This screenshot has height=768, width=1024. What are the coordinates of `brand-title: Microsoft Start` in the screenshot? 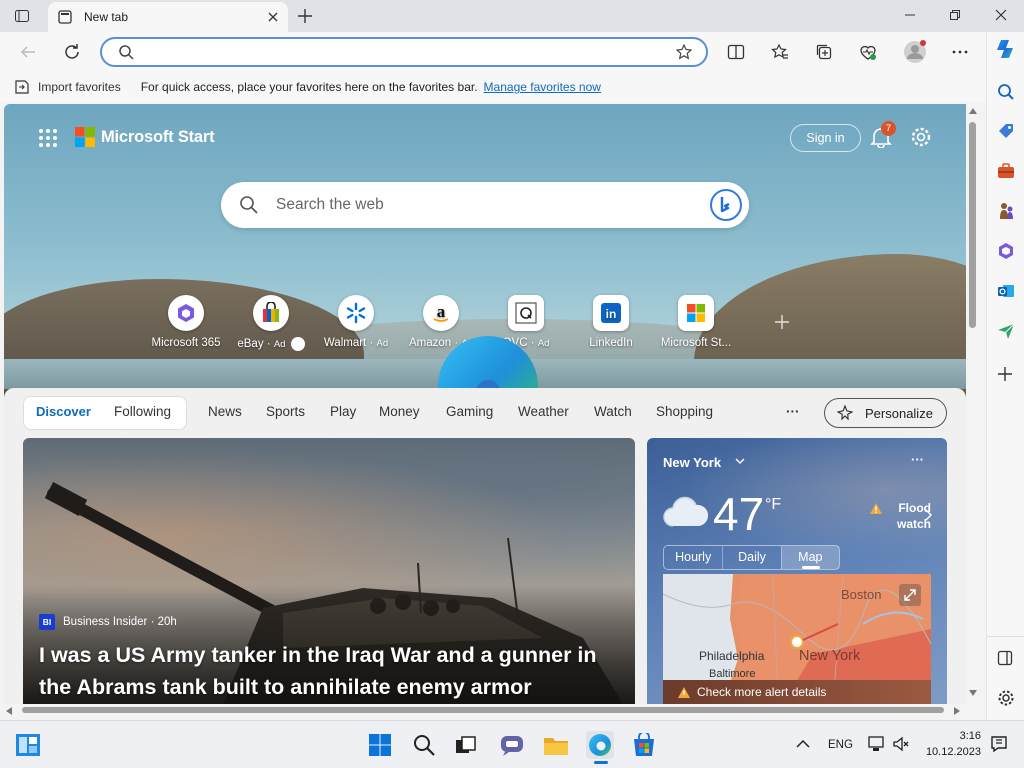 It's located at (158, 137).